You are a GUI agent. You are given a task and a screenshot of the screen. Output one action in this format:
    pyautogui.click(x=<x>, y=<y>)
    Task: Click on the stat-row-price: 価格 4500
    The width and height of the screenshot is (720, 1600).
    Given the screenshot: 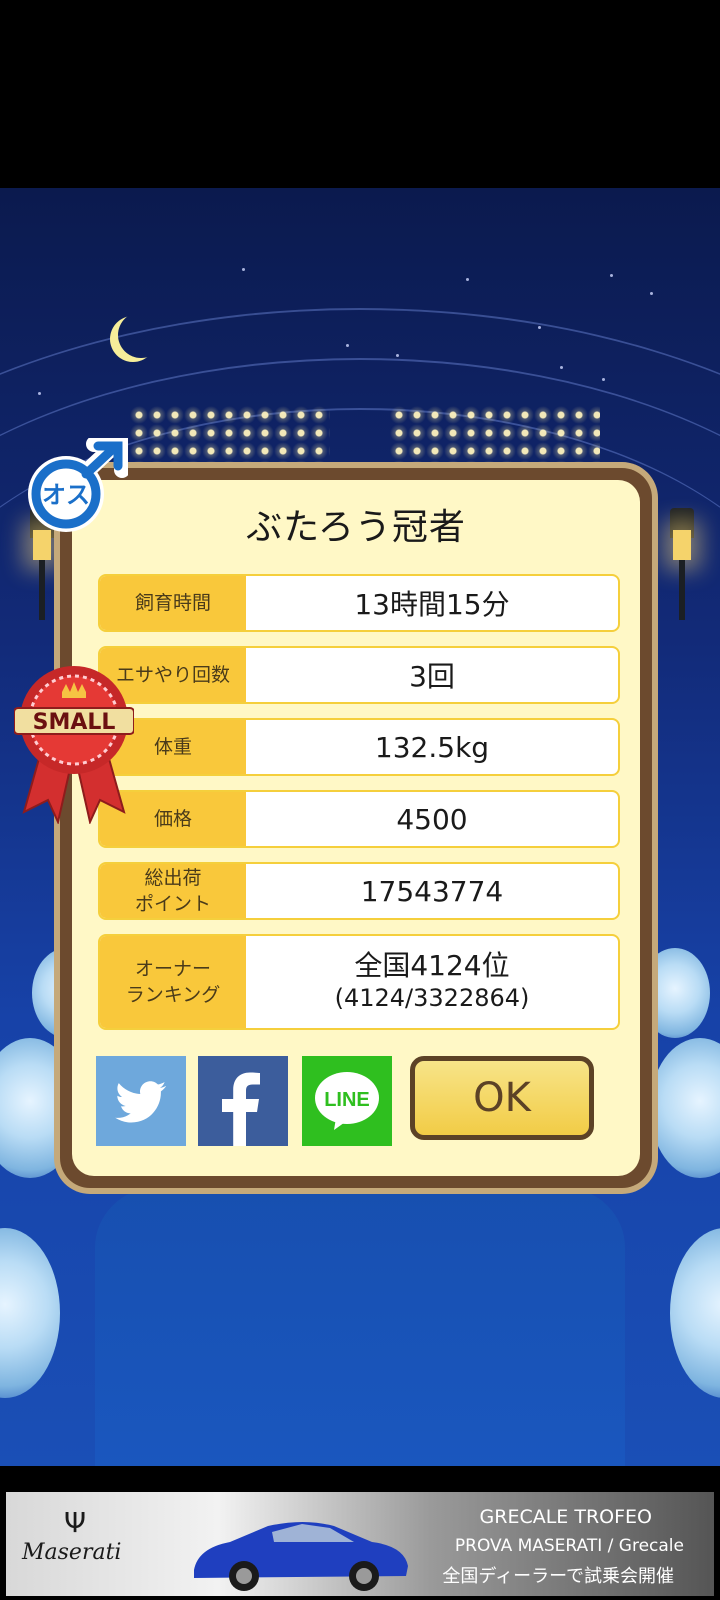 What is the action you would take?
    pyautogui.click(x=359, y=819)
    